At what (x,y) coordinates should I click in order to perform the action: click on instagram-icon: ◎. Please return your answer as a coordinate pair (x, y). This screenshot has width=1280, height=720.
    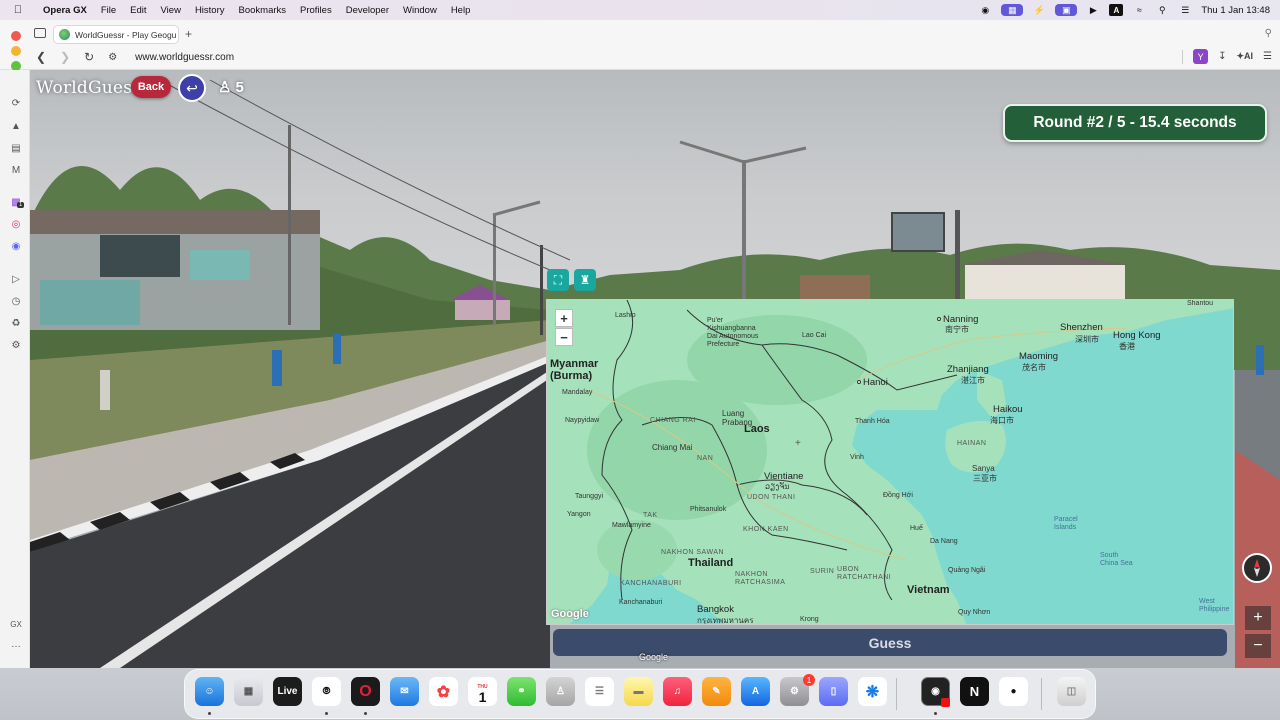
    Looking at the image, I should click on (16, 224).